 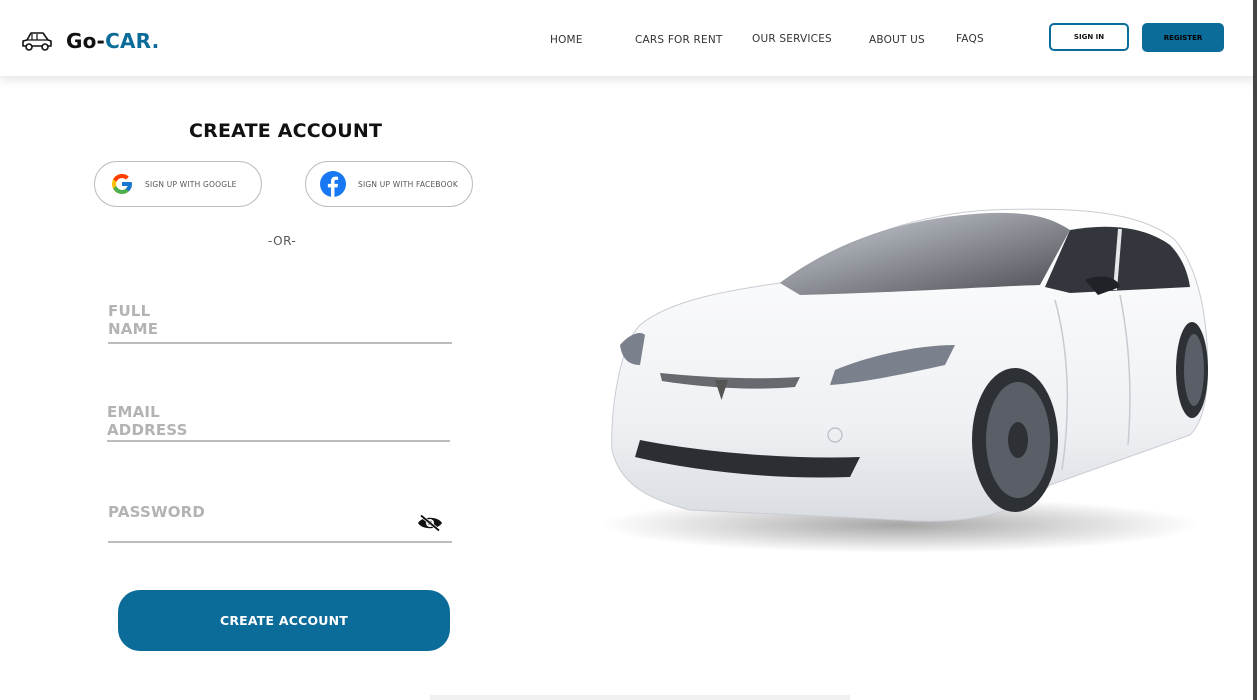 I want to click on full-name-underline, so click(x=280, y=343).